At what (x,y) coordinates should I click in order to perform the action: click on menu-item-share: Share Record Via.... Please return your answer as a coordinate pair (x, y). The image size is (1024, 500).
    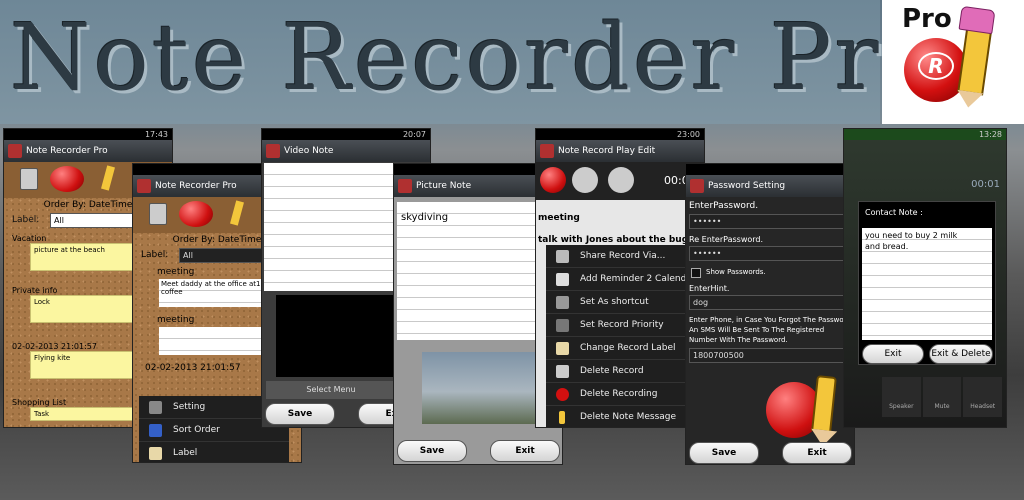
    Looking at the image, I should click on (621, 256).